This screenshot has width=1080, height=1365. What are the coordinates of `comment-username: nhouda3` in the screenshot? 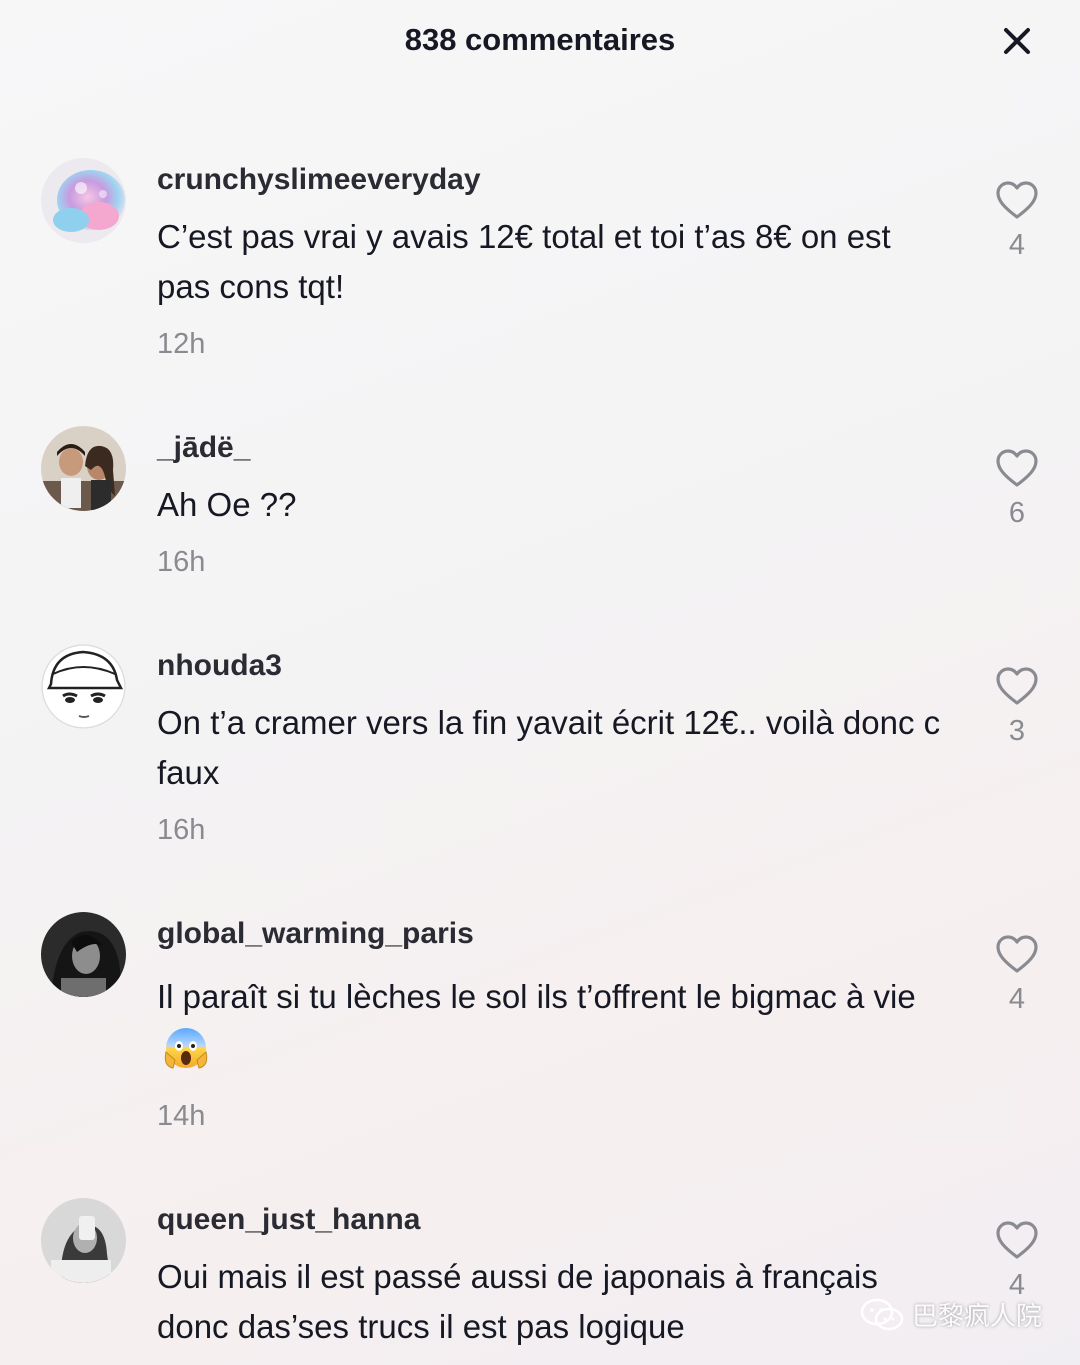 It's located at (552, 666).